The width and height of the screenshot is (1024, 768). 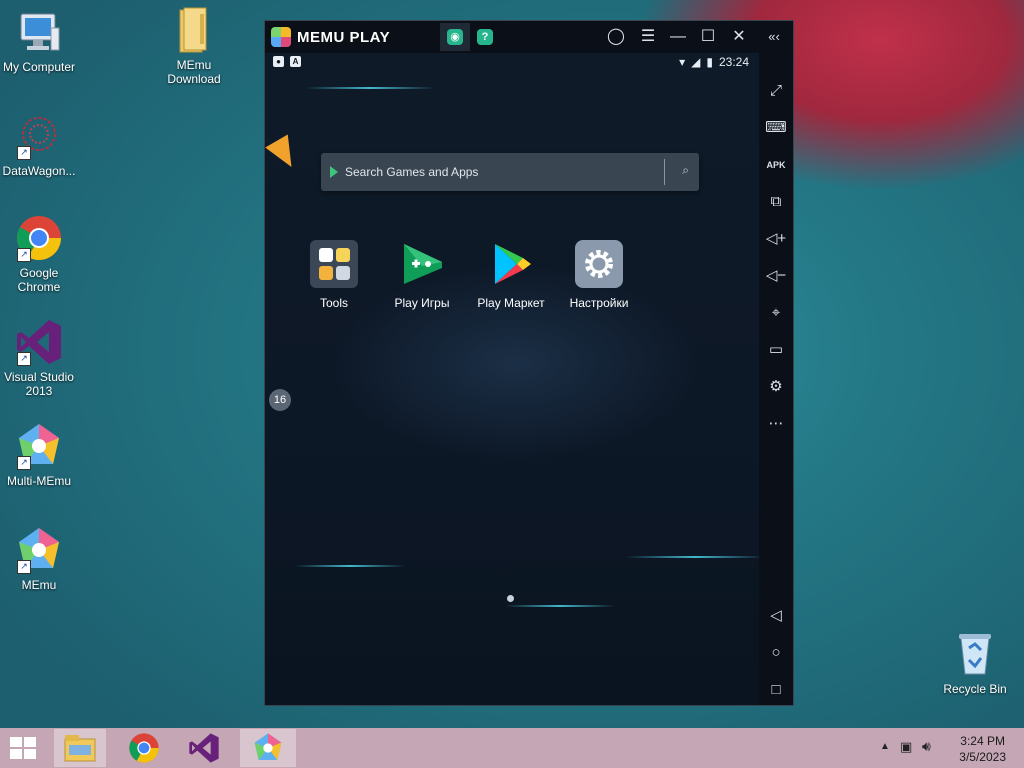 I want to click on desktop-icon-label: MEmu Download, so click(x=194, y=72).